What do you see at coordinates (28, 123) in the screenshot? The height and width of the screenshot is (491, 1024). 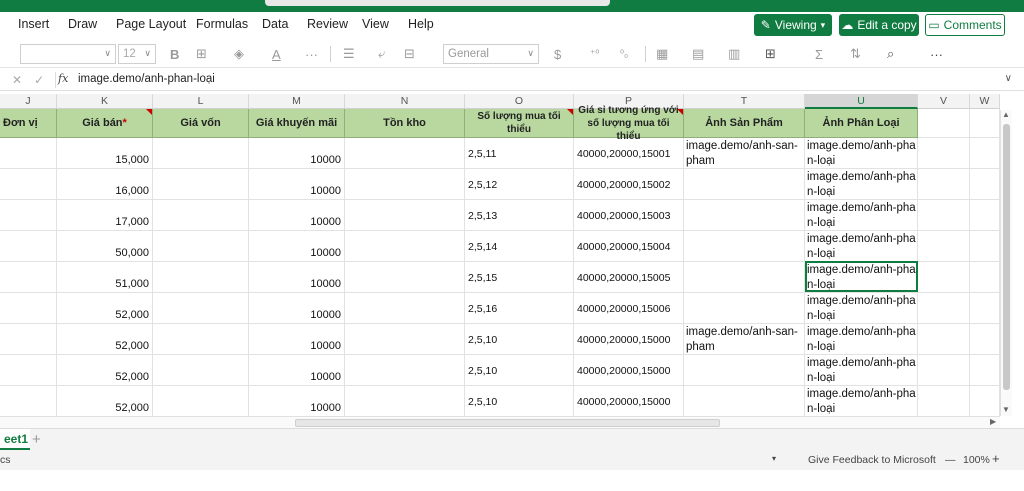 I see `header-cell-j: Đơn vị` at bounding box center [28, 123].